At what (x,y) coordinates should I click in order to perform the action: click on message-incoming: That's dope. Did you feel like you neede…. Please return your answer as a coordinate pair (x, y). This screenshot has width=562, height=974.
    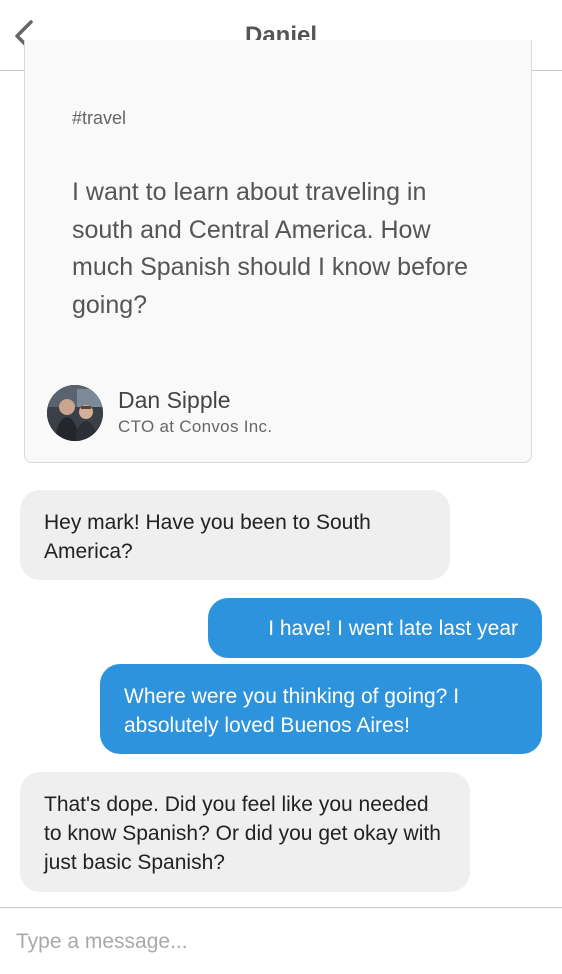
    Looking at the image, I should click on (245, 832).